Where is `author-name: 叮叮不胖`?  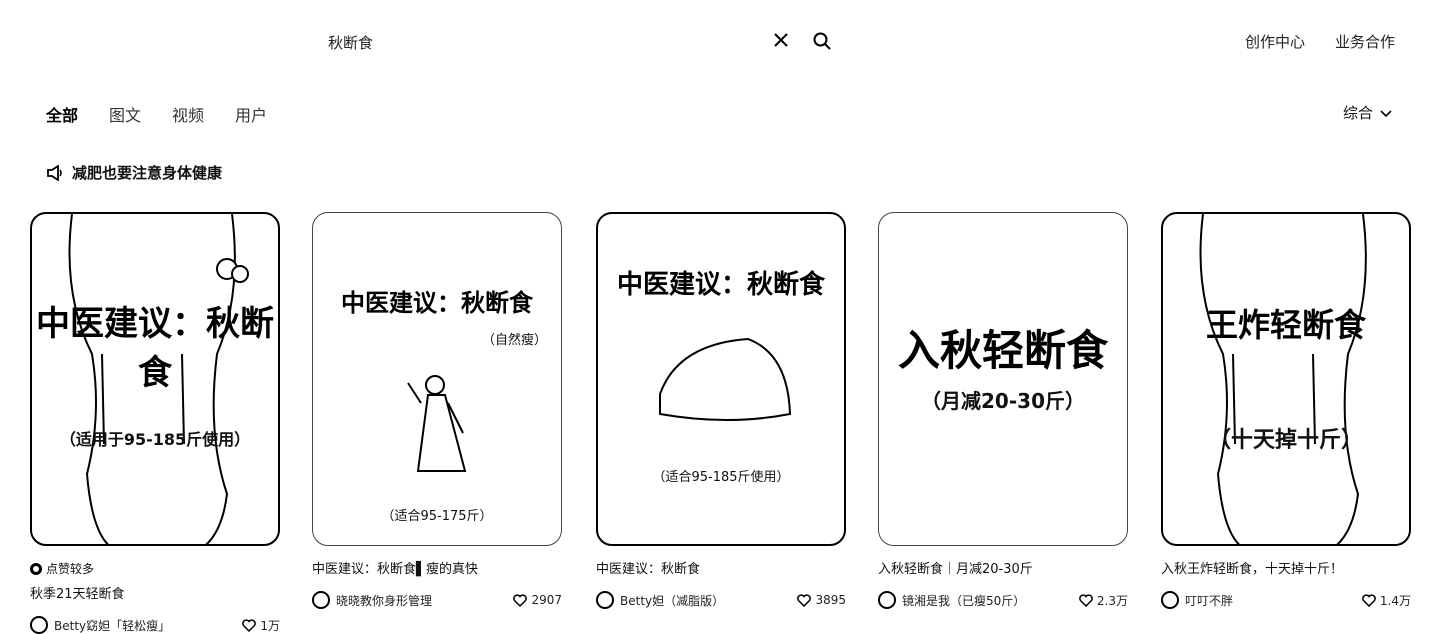 author-name: 叮叮不胖 is located at coordinates (1209, 600).